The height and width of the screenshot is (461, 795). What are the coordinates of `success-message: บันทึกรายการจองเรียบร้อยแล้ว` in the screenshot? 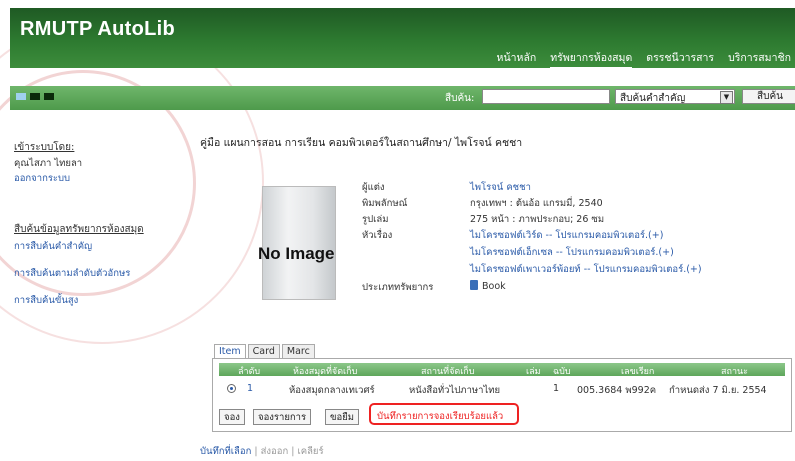 It's located at (440, 416).